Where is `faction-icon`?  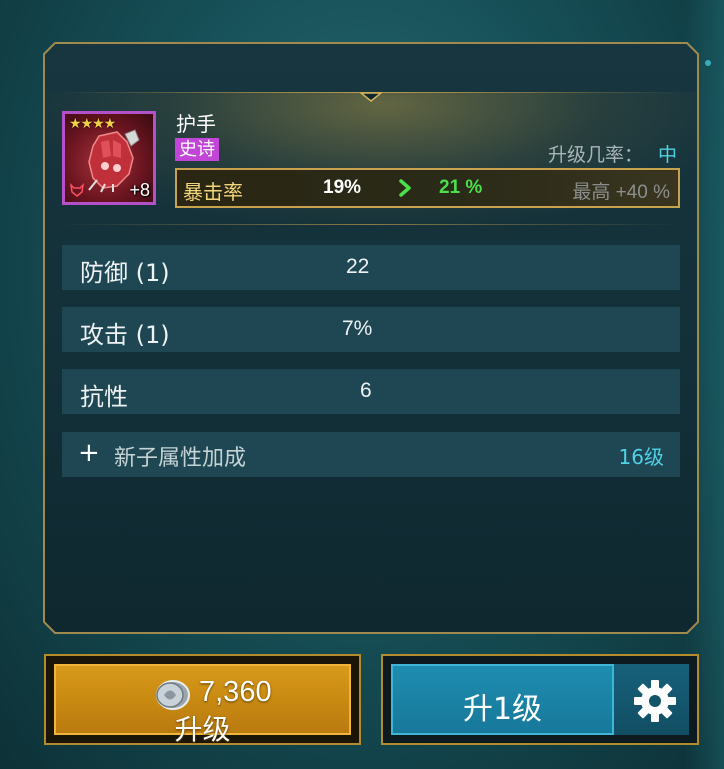
faction-icon is located at coordinates (77, 189).